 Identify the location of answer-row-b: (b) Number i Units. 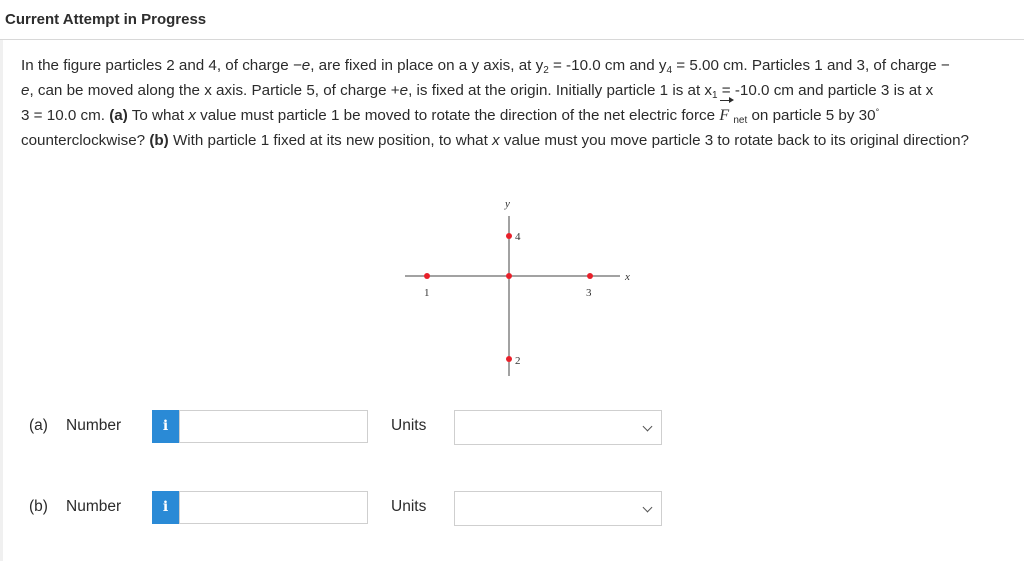
(512, 509).